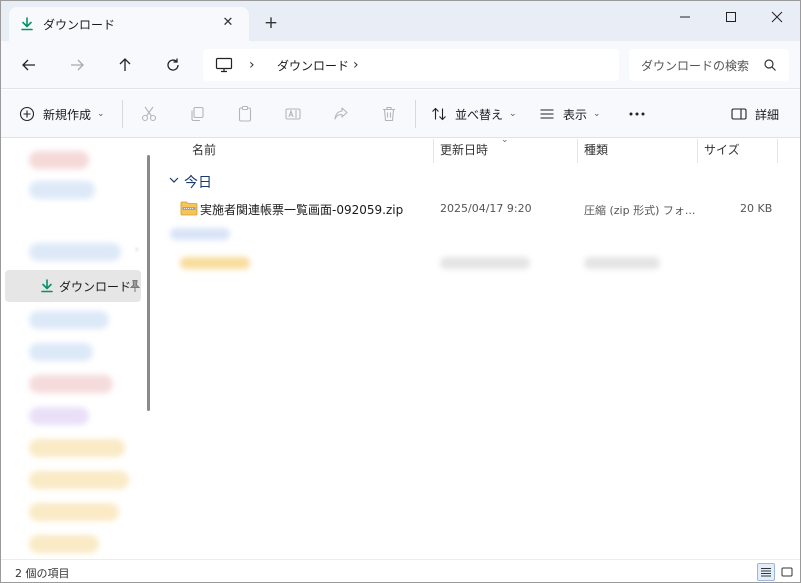  Describe the element at coordinates (67, 114) in the screenshot. I see `new-button-label: 新規作成` at that location.